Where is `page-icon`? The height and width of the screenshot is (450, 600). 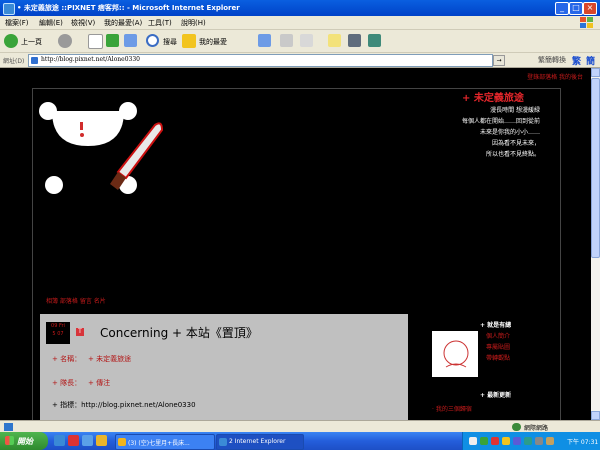 page-icon is located at coordinates (34, 60).